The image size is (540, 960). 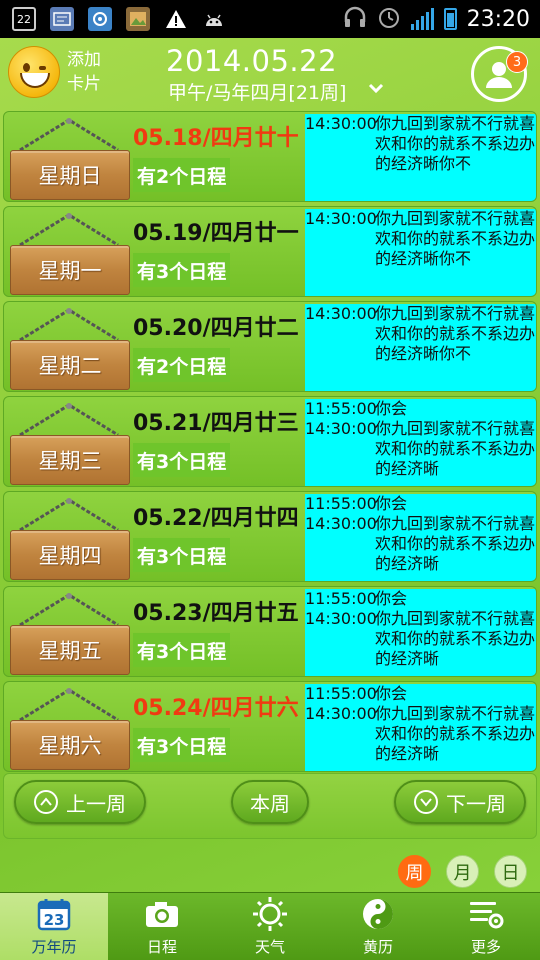 I want to click on weekday-sign: 星期六, so click(x=69, y=728).